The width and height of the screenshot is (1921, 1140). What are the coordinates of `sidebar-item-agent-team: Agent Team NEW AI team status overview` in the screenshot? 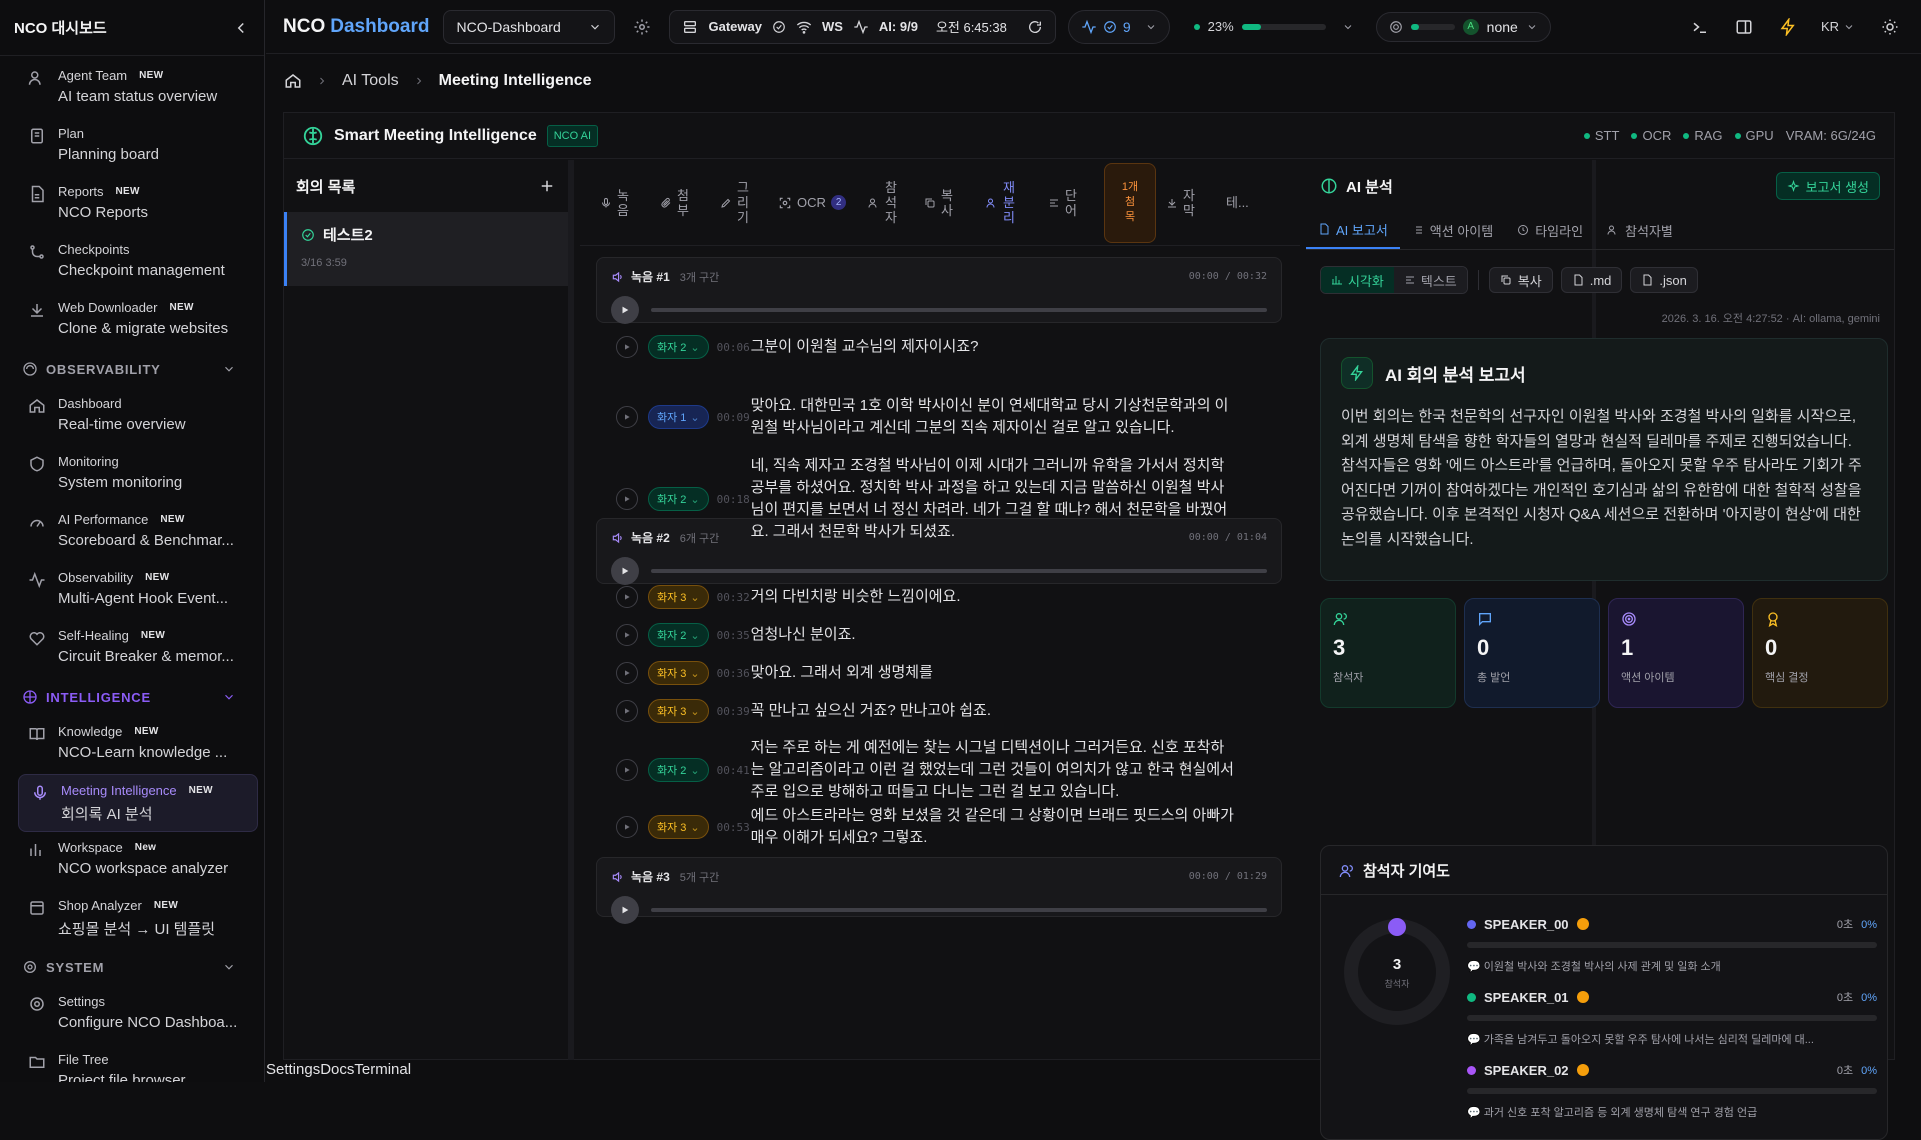 It's located at (132, 89).